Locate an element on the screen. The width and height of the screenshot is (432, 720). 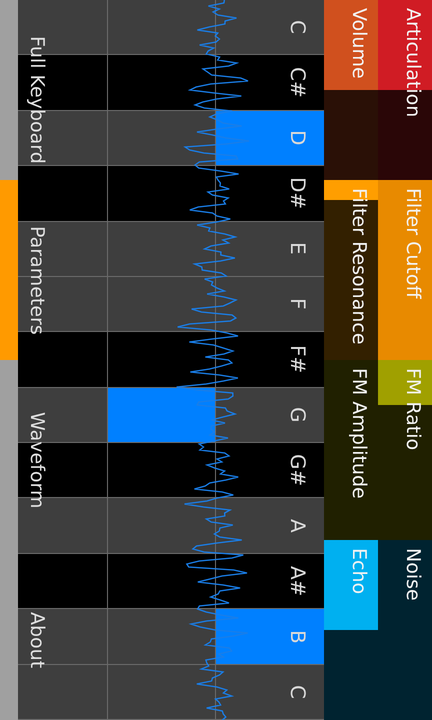
menu-tab: About is located at coordinates (26, 630).